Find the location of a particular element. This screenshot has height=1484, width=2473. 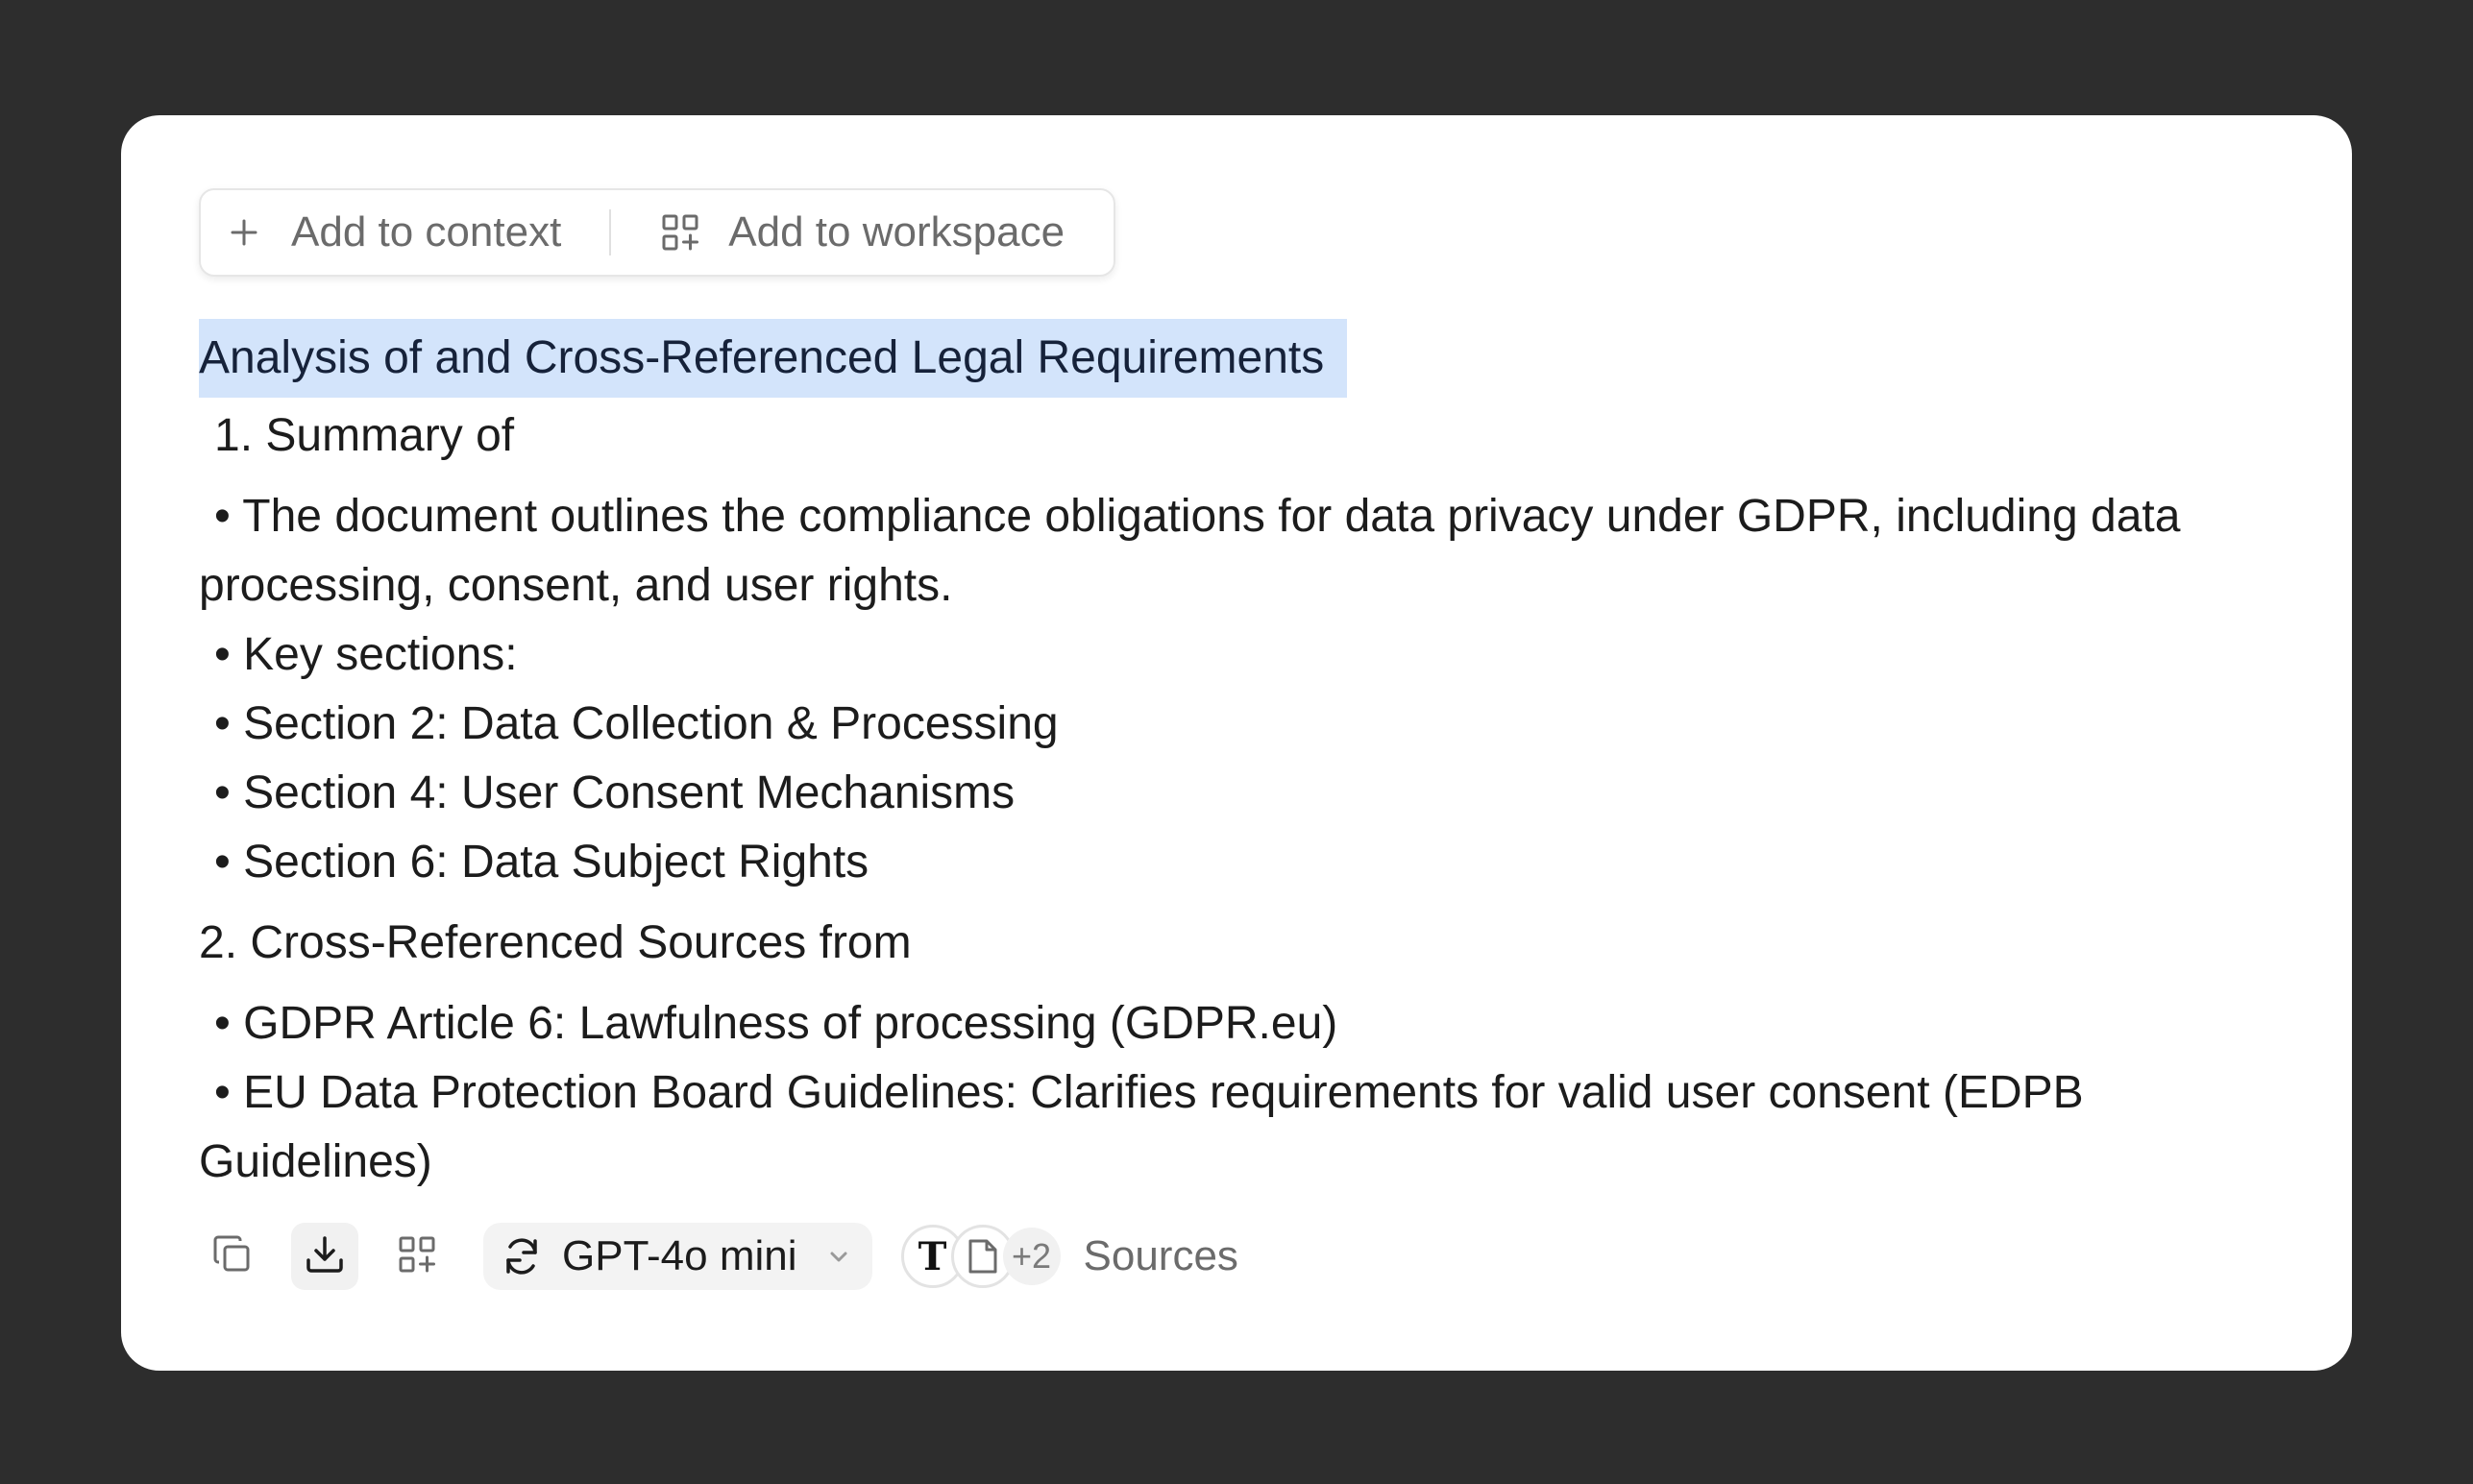

list-item: • Section 6: Data Subject Rights is located at coordinates (541, 862).